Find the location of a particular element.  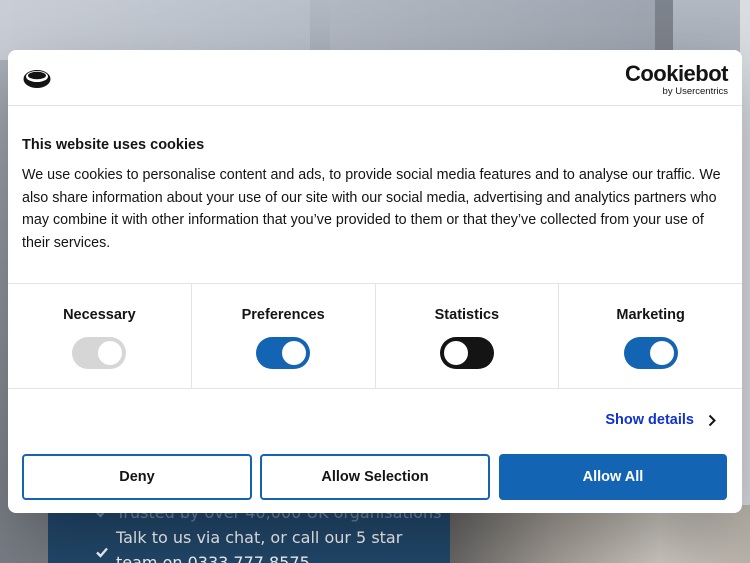

category-necessary: Necessary is located at coordinates (100, 336).